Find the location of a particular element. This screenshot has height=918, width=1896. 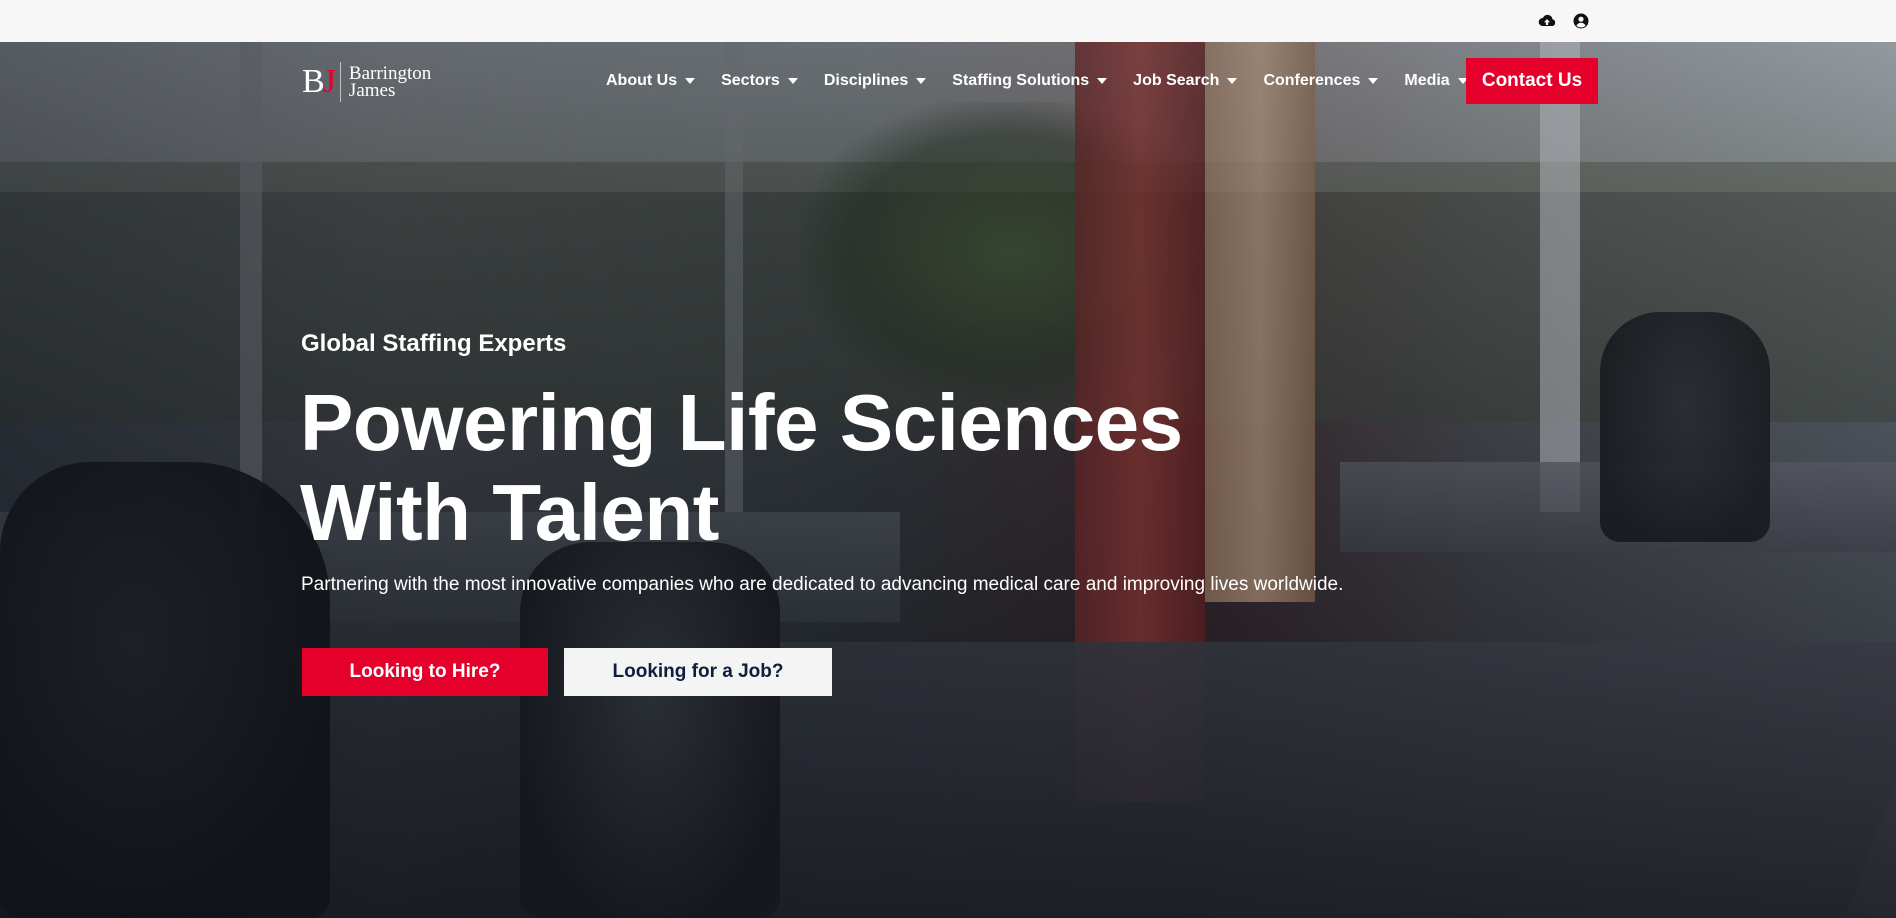

utility-bar is located at coordinates (948, 21).